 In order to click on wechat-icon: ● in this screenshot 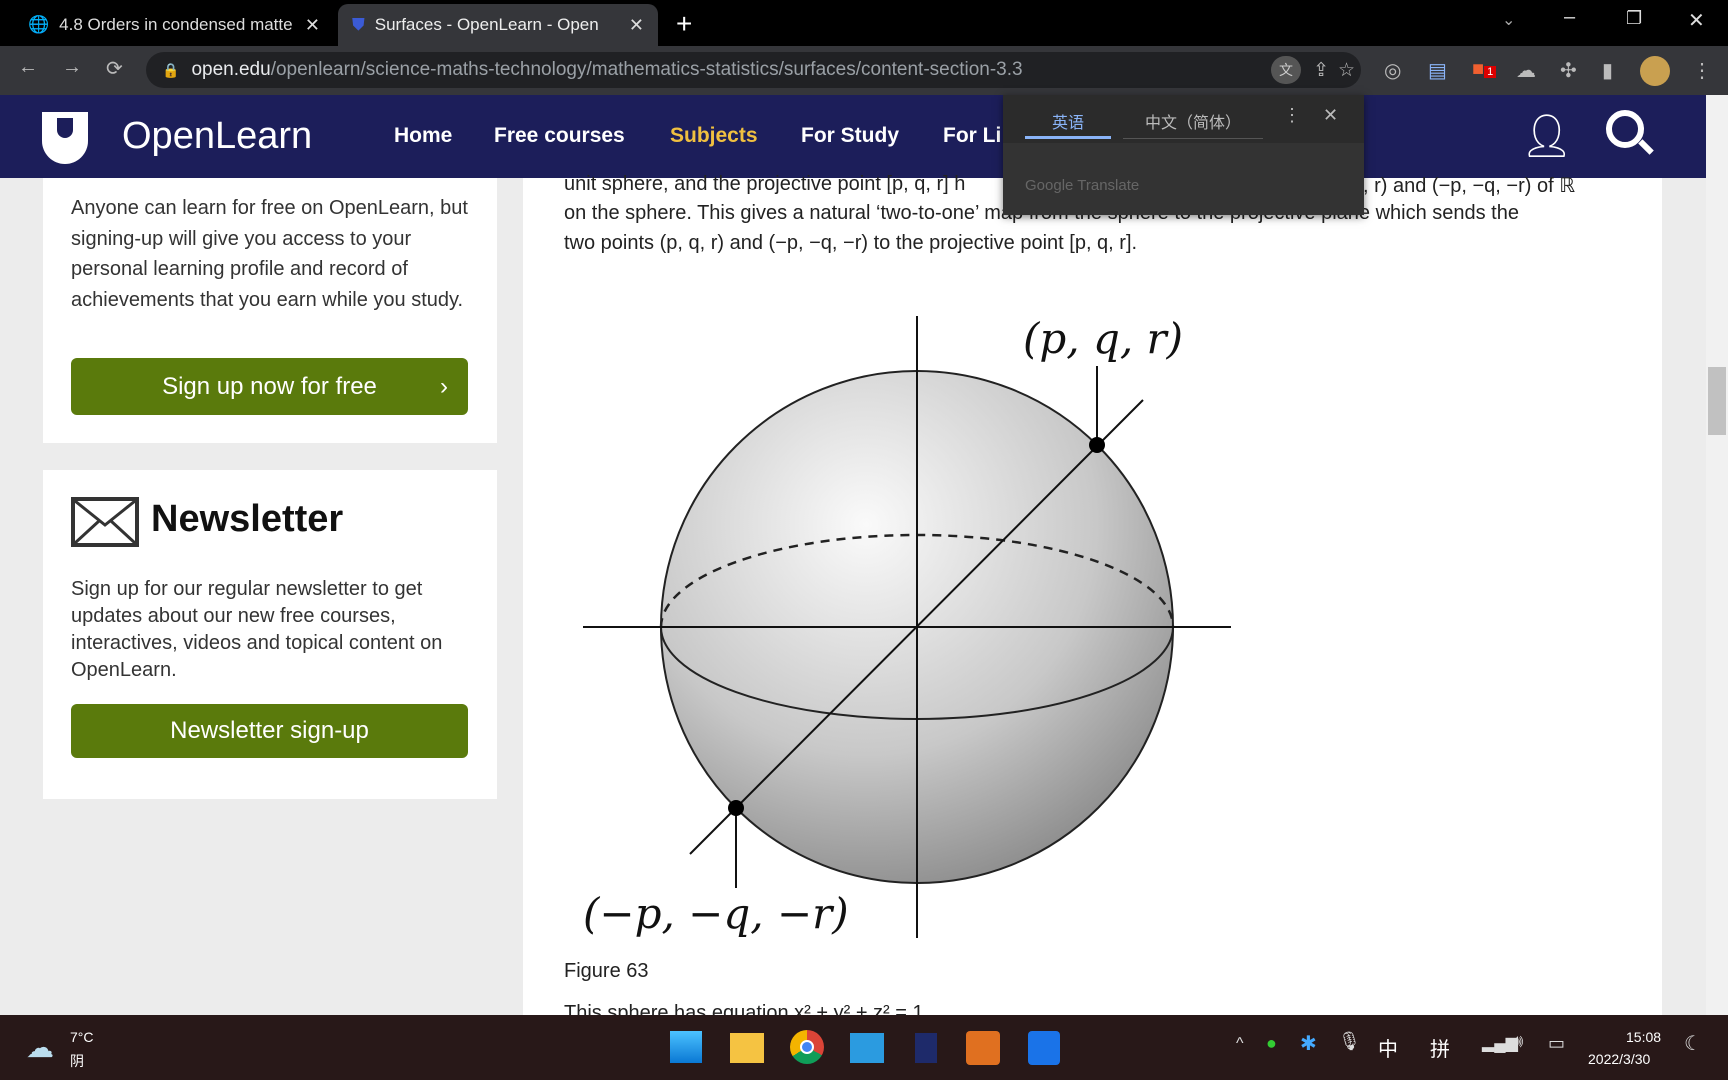, I will do `click(1271, 1043)`.